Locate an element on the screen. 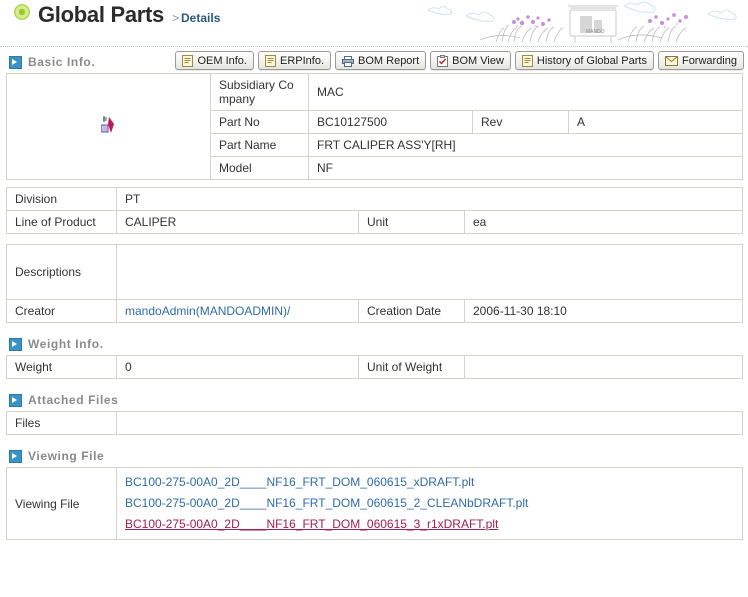 The width and height of the screenshot is (748, 597). creation-date-label: Creation Date is located at coordinates (411, 311).